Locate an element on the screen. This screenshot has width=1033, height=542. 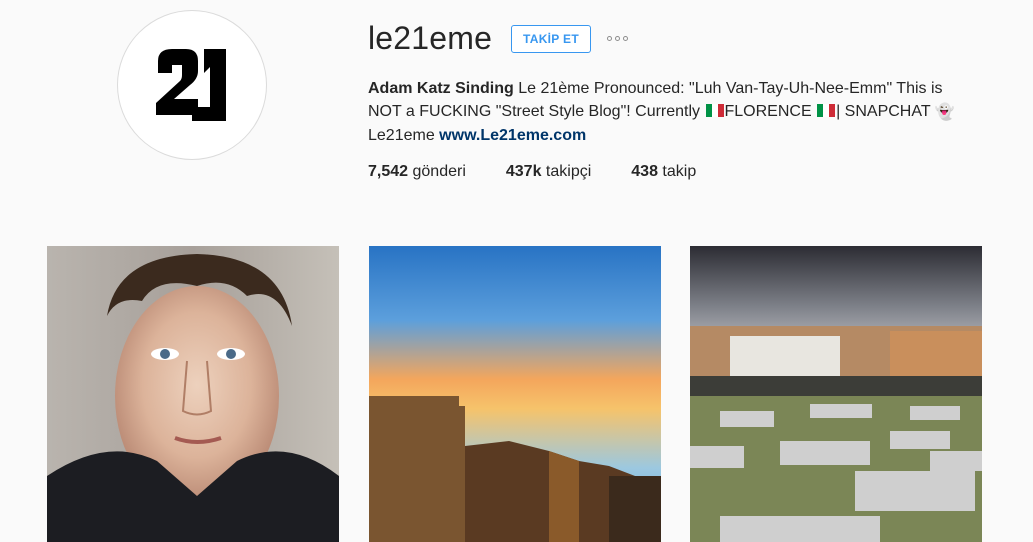
le21eme-logo is located at coordinates (192, 85).